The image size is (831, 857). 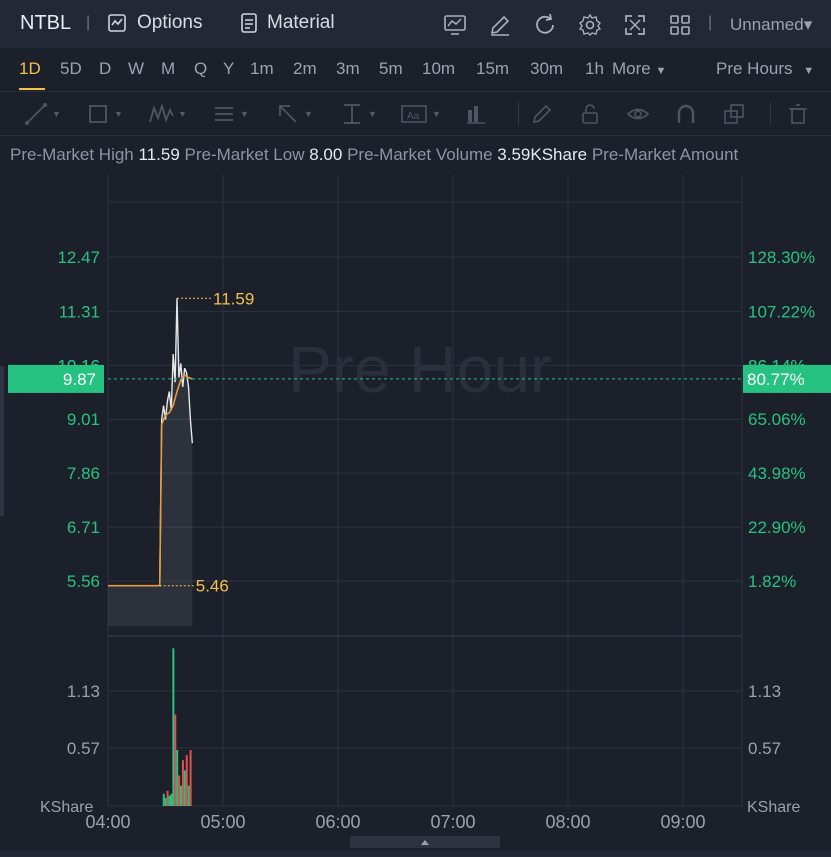 I want to click on period-1d: 1D, so click(x=30, y=69).